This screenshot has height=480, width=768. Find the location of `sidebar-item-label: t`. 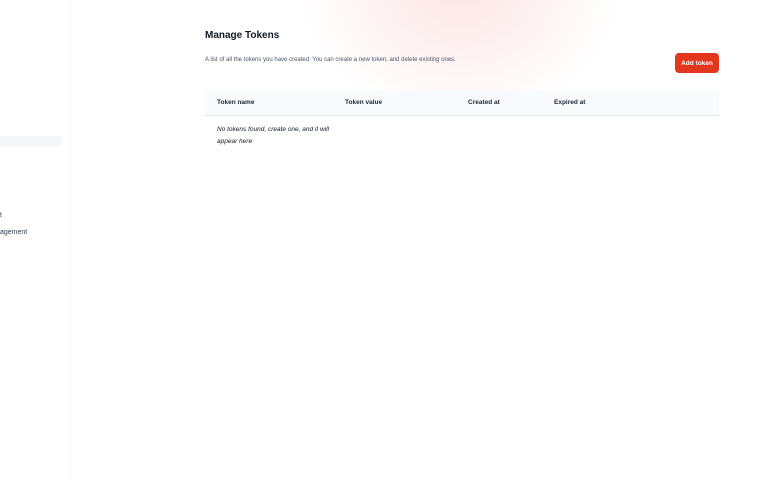

sidebar-item-label: t is located at coordinates (1, 215).